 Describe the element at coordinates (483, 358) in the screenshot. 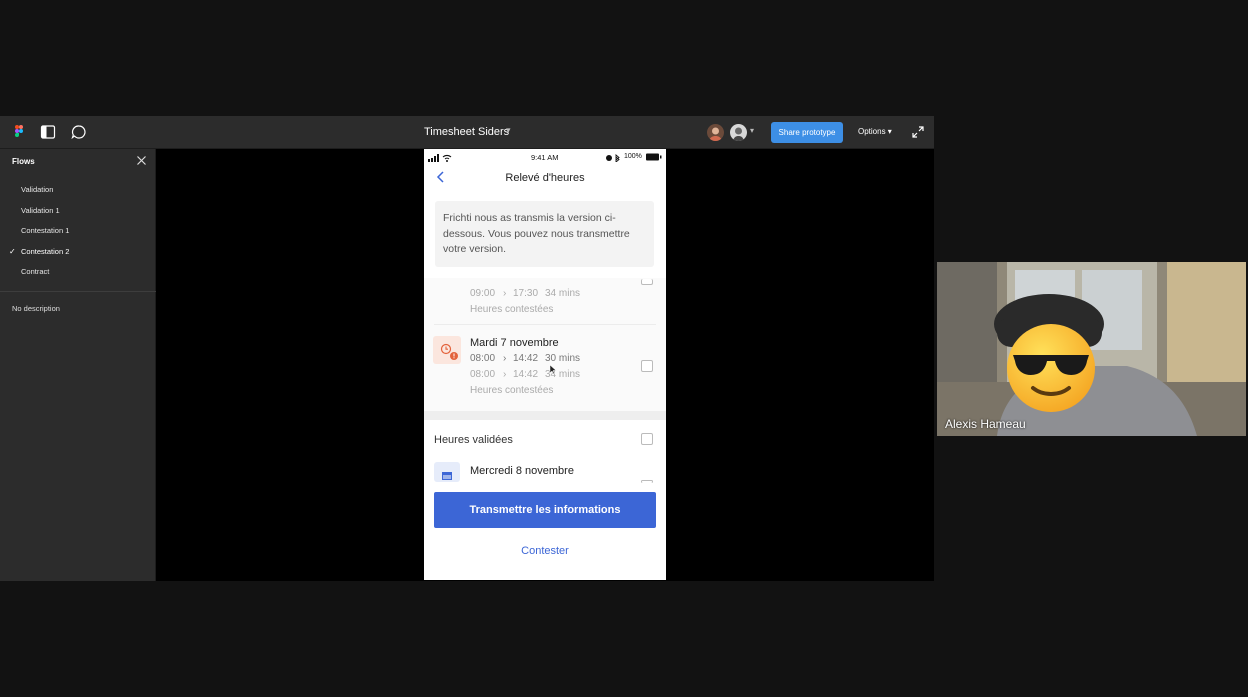

I see `entry-start: 08:00` at that location.